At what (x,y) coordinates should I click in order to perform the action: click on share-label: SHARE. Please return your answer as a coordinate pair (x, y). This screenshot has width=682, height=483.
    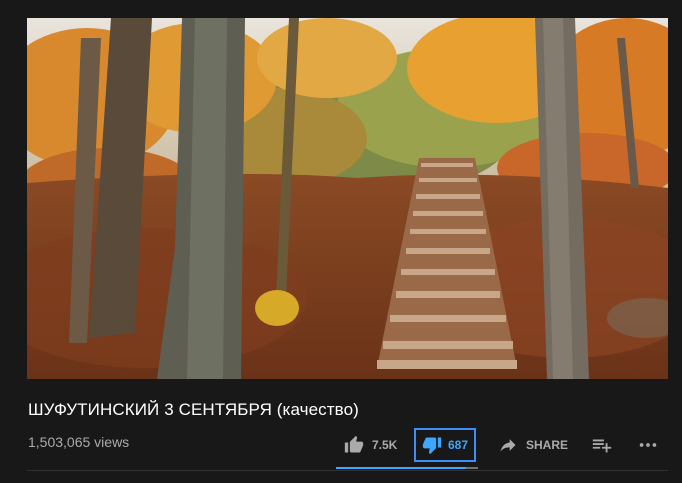
    Looking at the image, I should click on (547, 445).